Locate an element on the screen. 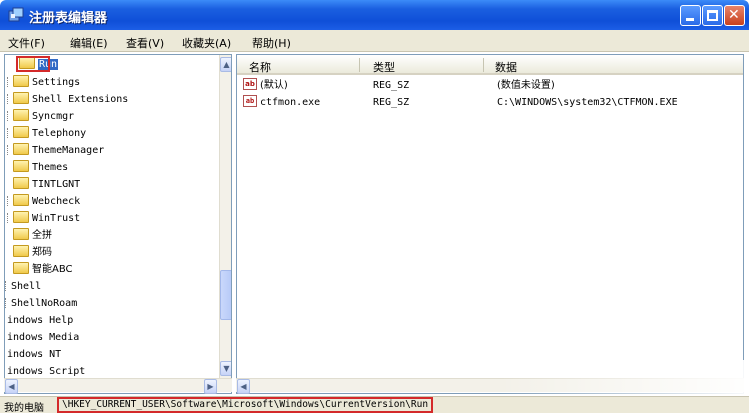 The width and height of the screenshot is (749, 413). column-type-header: 类型 is located at coordinates (384, 67).